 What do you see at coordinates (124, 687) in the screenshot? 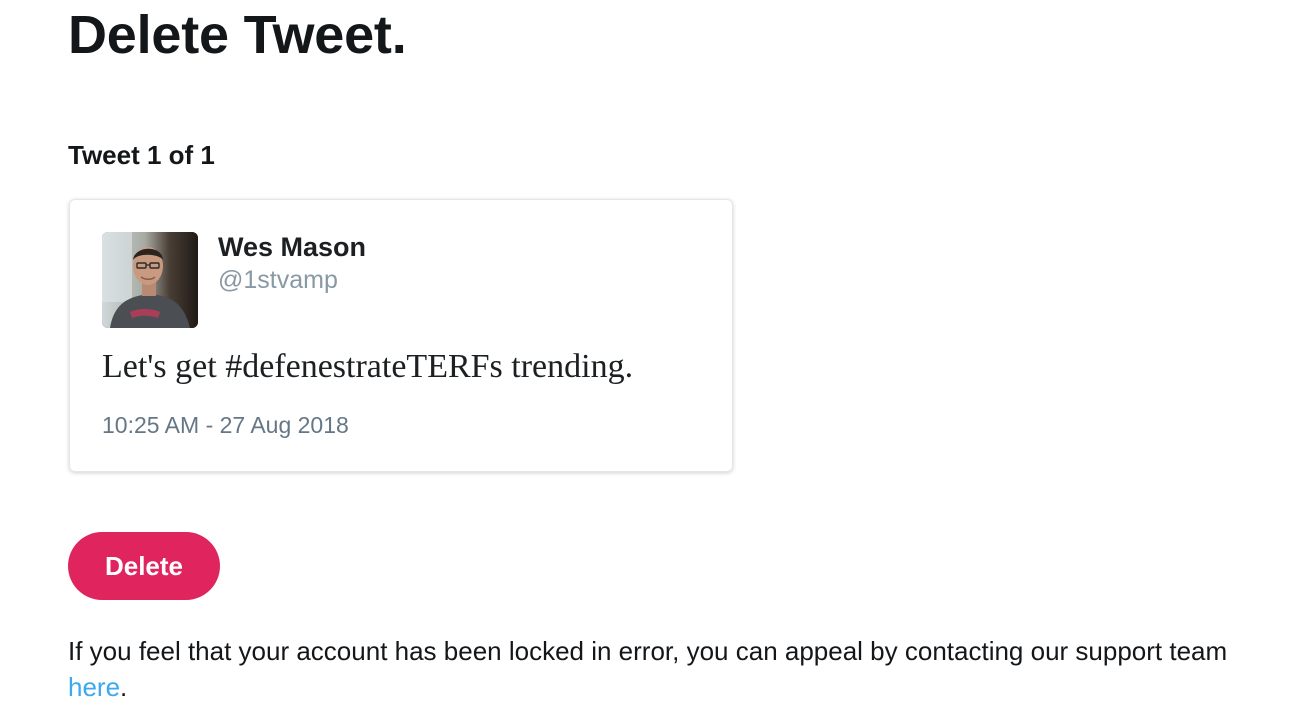
I see `appeal-text-end: .` at bounding box center [124, 687].